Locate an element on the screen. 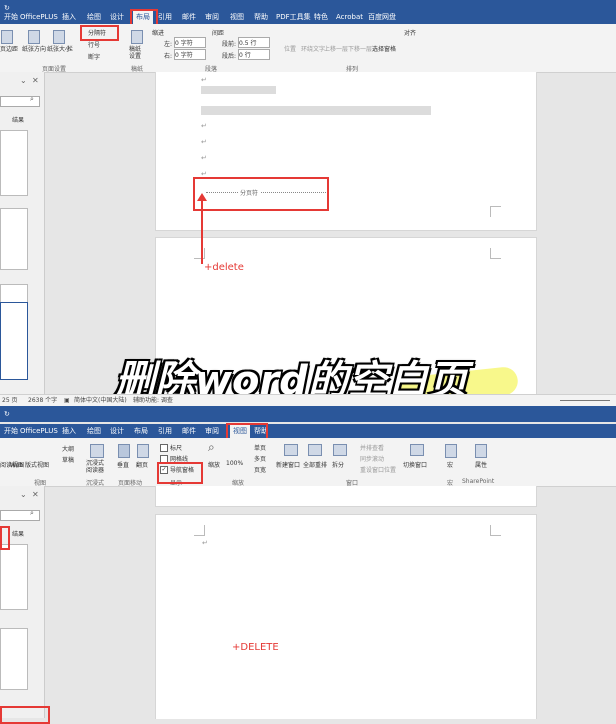 The height and width of the screenshot is (724, 616). side-by-side-button: 并排查看 is located at coordinates (372, 447).